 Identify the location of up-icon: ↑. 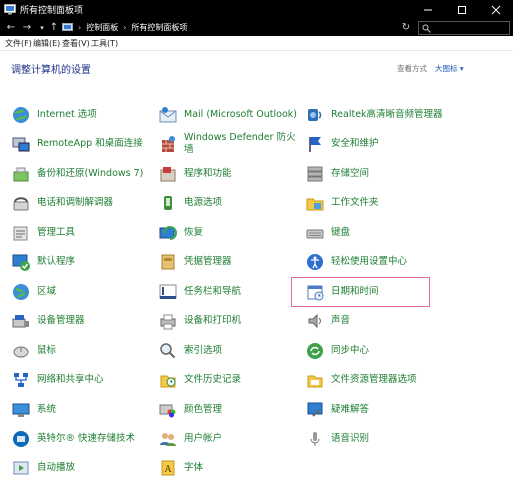
(54, 28).